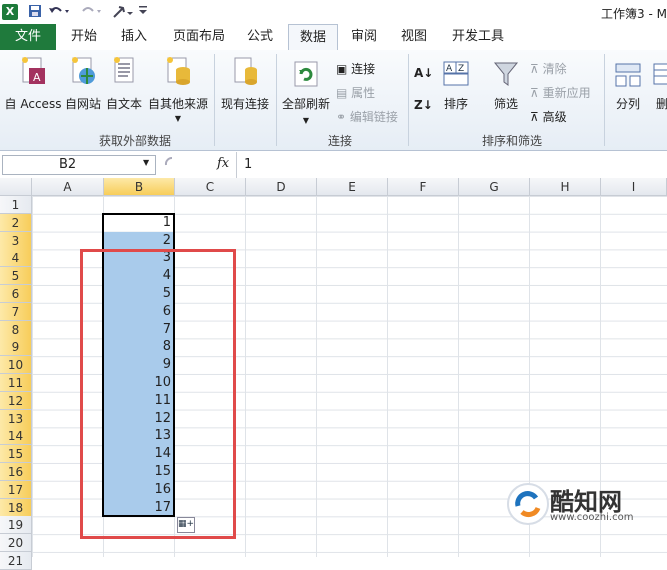 This screenshot has width=667, height=570. I want to click on column-header-g: G, so click(494, 187).